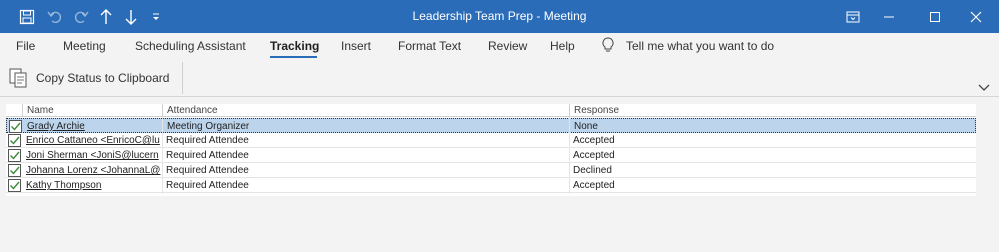 This screenshot has height=252, width=999. Describe the element at coordinates (294, 46) in the screenshot. I see `tab-tracking: Tracking` at that location.